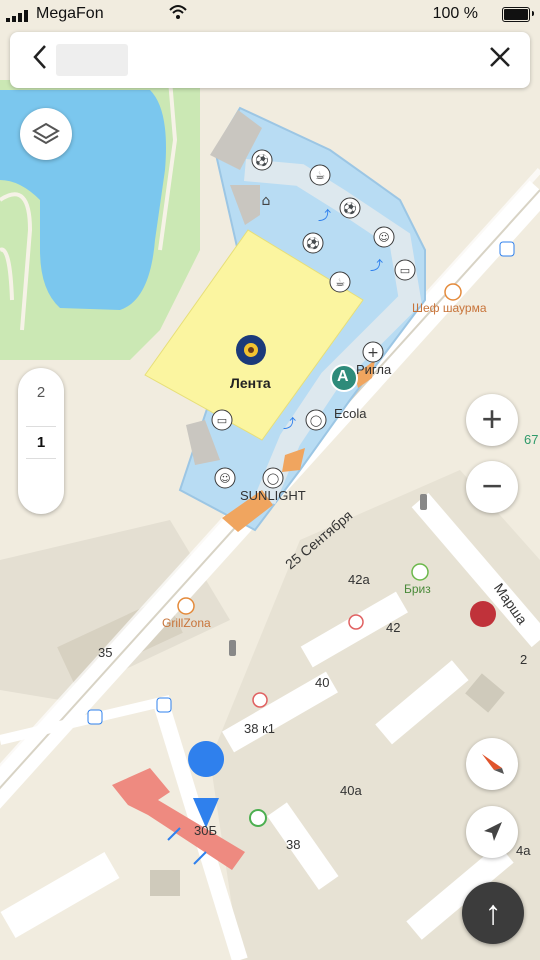  What do you see at coordinates (351, 790) in the screenshot?
I see `house-40a: 40а` at bounding box center [351, 790].